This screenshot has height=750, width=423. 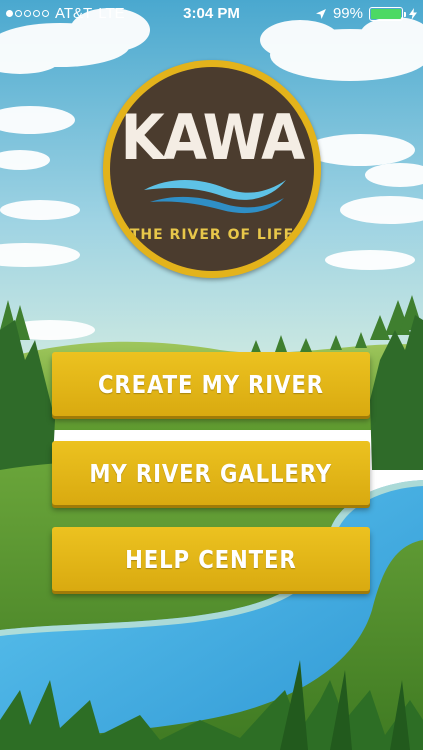 I want to click on logo-title: KAWA, so click(x=213, y=137).